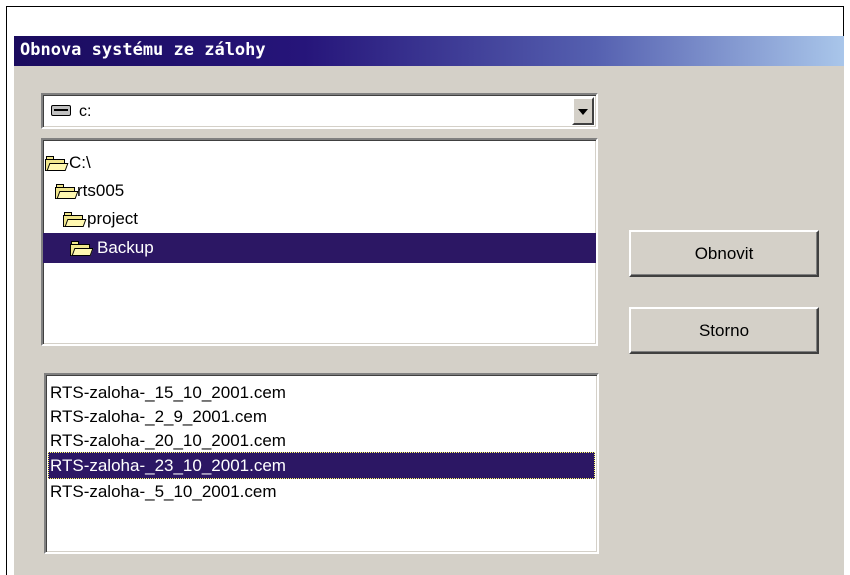 This screenshot has height=575, width=850. Describe the element at coordinates (113, 218) in the screenshot. I see `tree-item-label: project` at that location.